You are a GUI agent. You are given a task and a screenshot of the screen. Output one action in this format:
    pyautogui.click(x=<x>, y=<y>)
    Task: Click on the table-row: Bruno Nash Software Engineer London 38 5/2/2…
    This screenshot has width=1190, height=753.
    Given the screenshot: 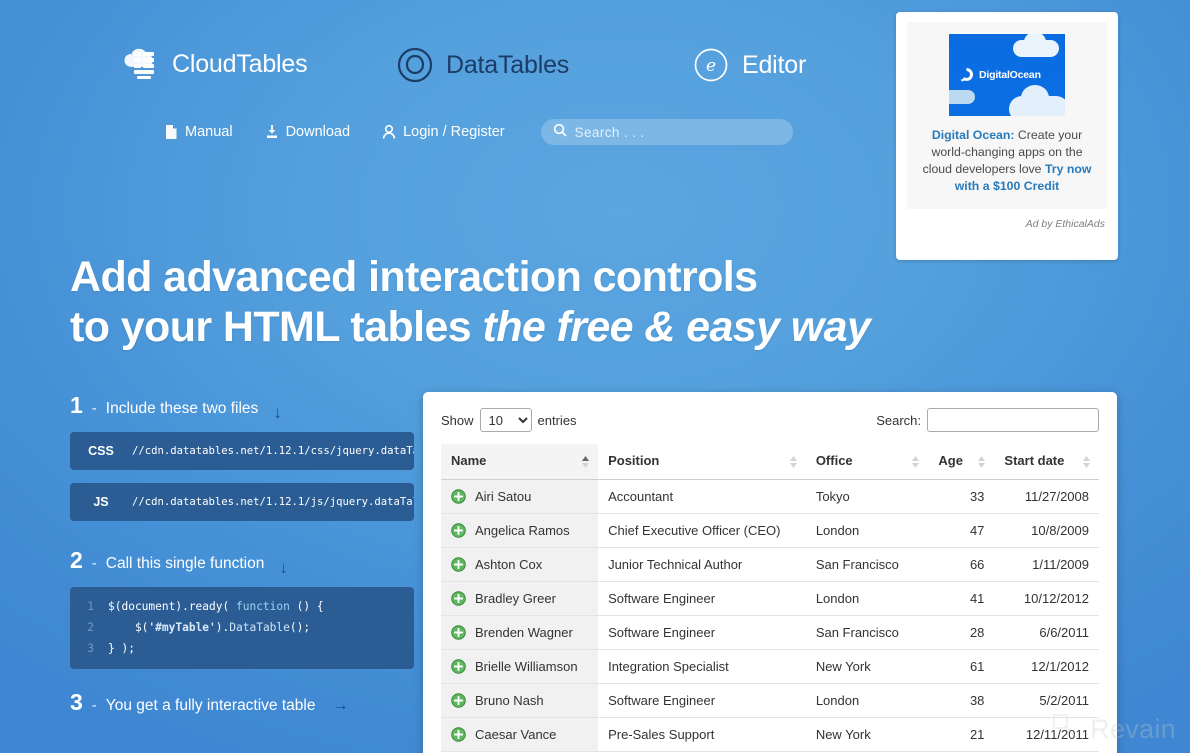 What is the action you would take?
    pyautogui.click(x=770, y=700)
    